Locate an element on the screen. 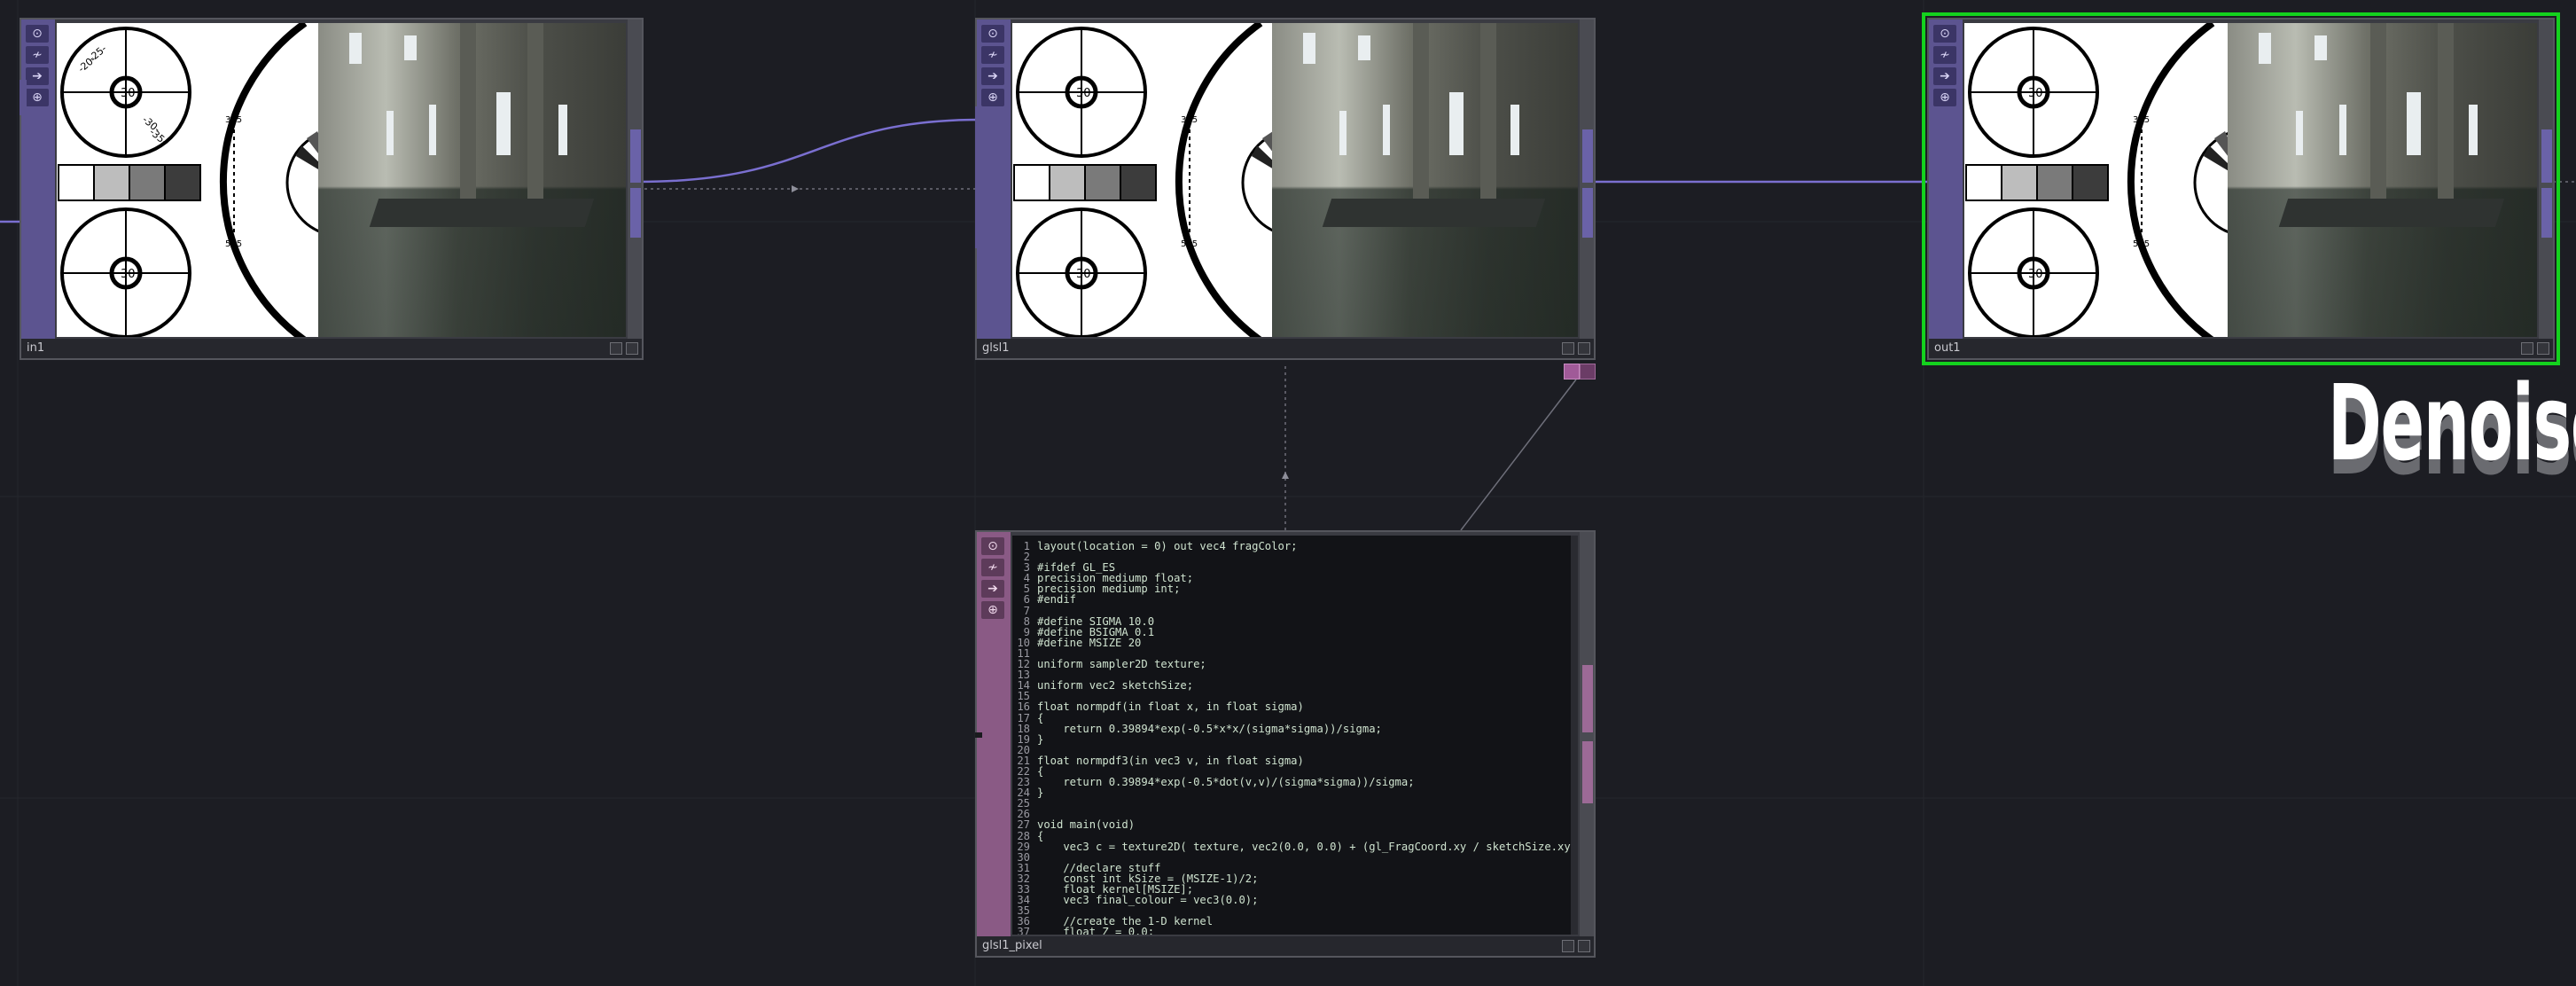  node-out1: ⊙ ≁ ➔ ⊕ 30 30 325 575 out1 is located at coordinates (2241, 188).